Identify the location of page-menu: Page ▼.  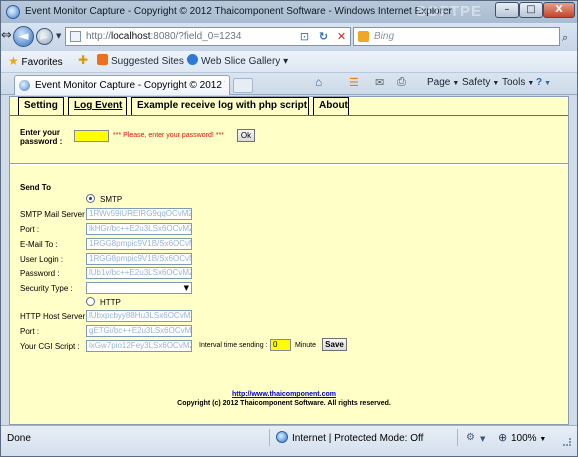
(443, 82).